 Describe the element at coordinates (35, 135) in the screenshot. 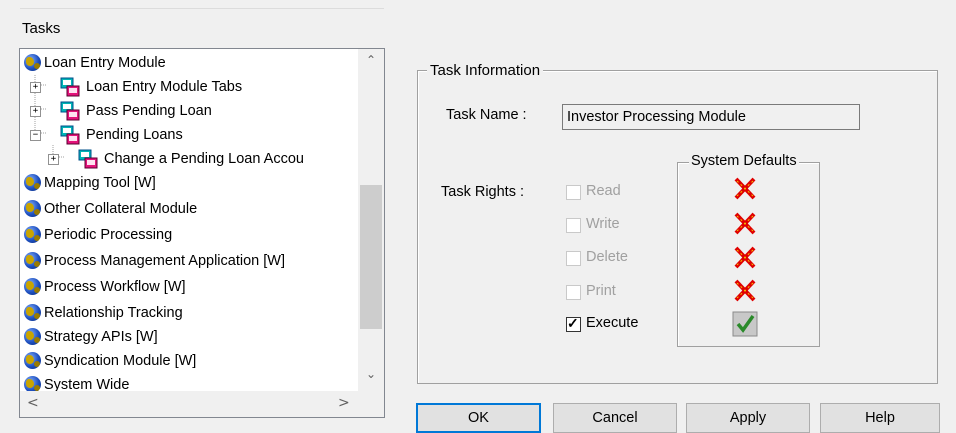

I see `collapse-icon: −` at that location.